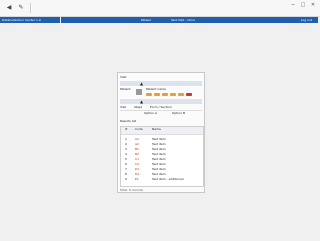 The height and width of the screenshot is (241, 320). I want to click on context-patient: Patient, so click(146, 20).